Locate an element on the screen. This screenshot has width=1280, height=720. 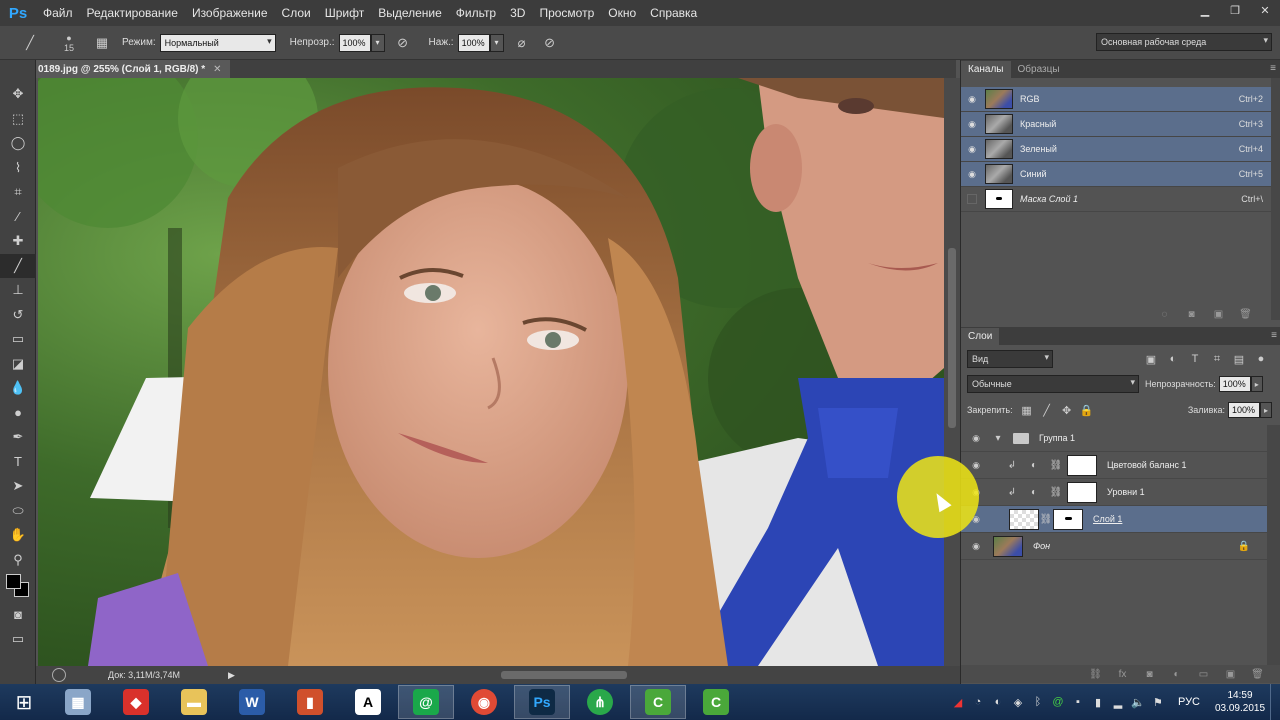
taskbar-app-green: ⋔ is located at coordinates (600, 702).